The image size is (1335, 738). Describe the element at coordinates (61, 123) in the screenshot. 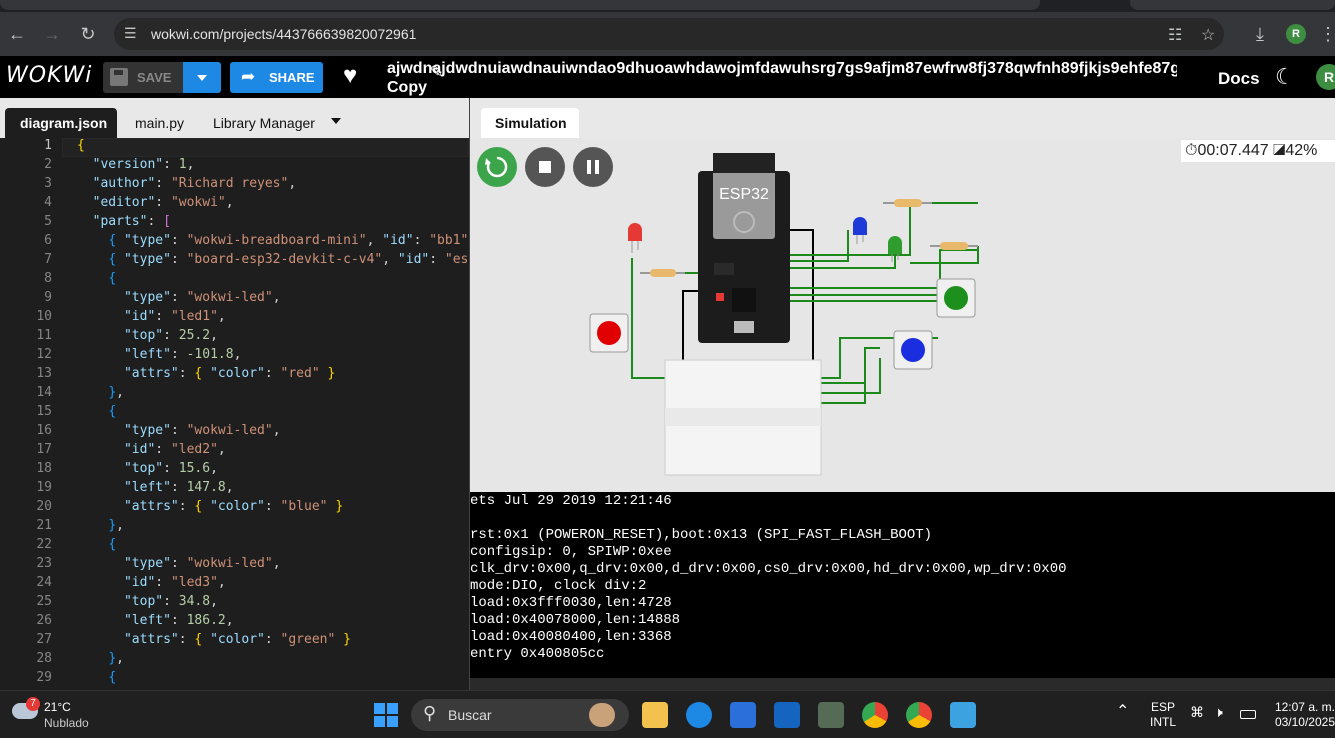

I see `tab-diagram-json: diagram.json` at that location.